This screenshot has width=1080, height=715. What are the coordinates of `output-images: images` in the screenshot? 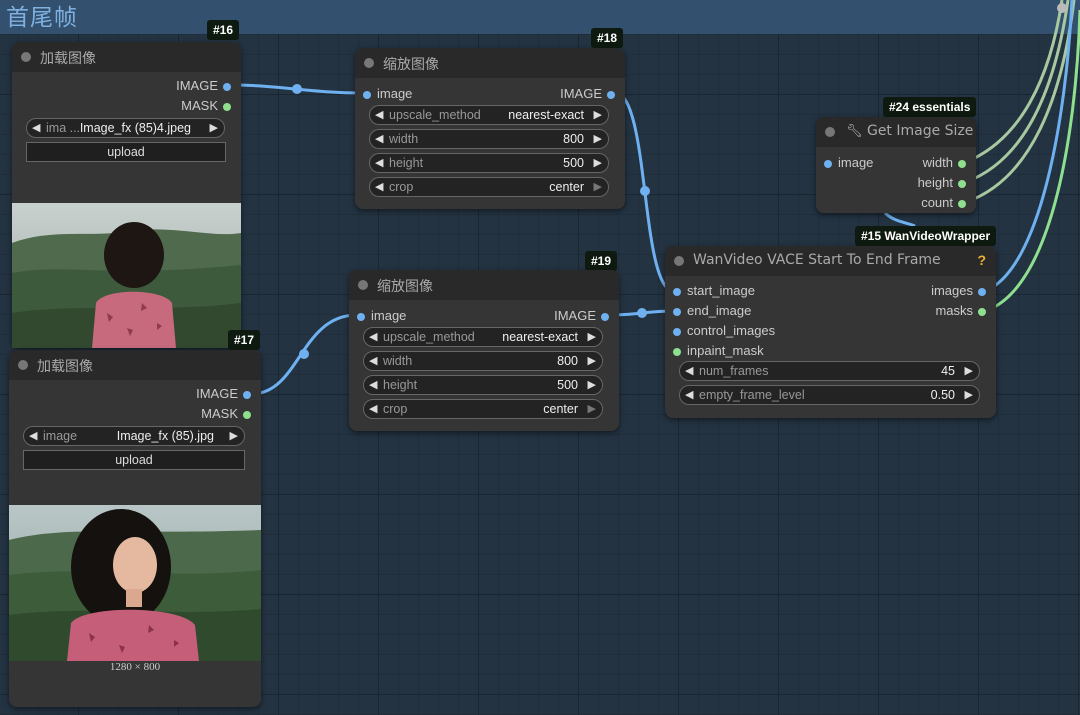 It's located at (958, 290).